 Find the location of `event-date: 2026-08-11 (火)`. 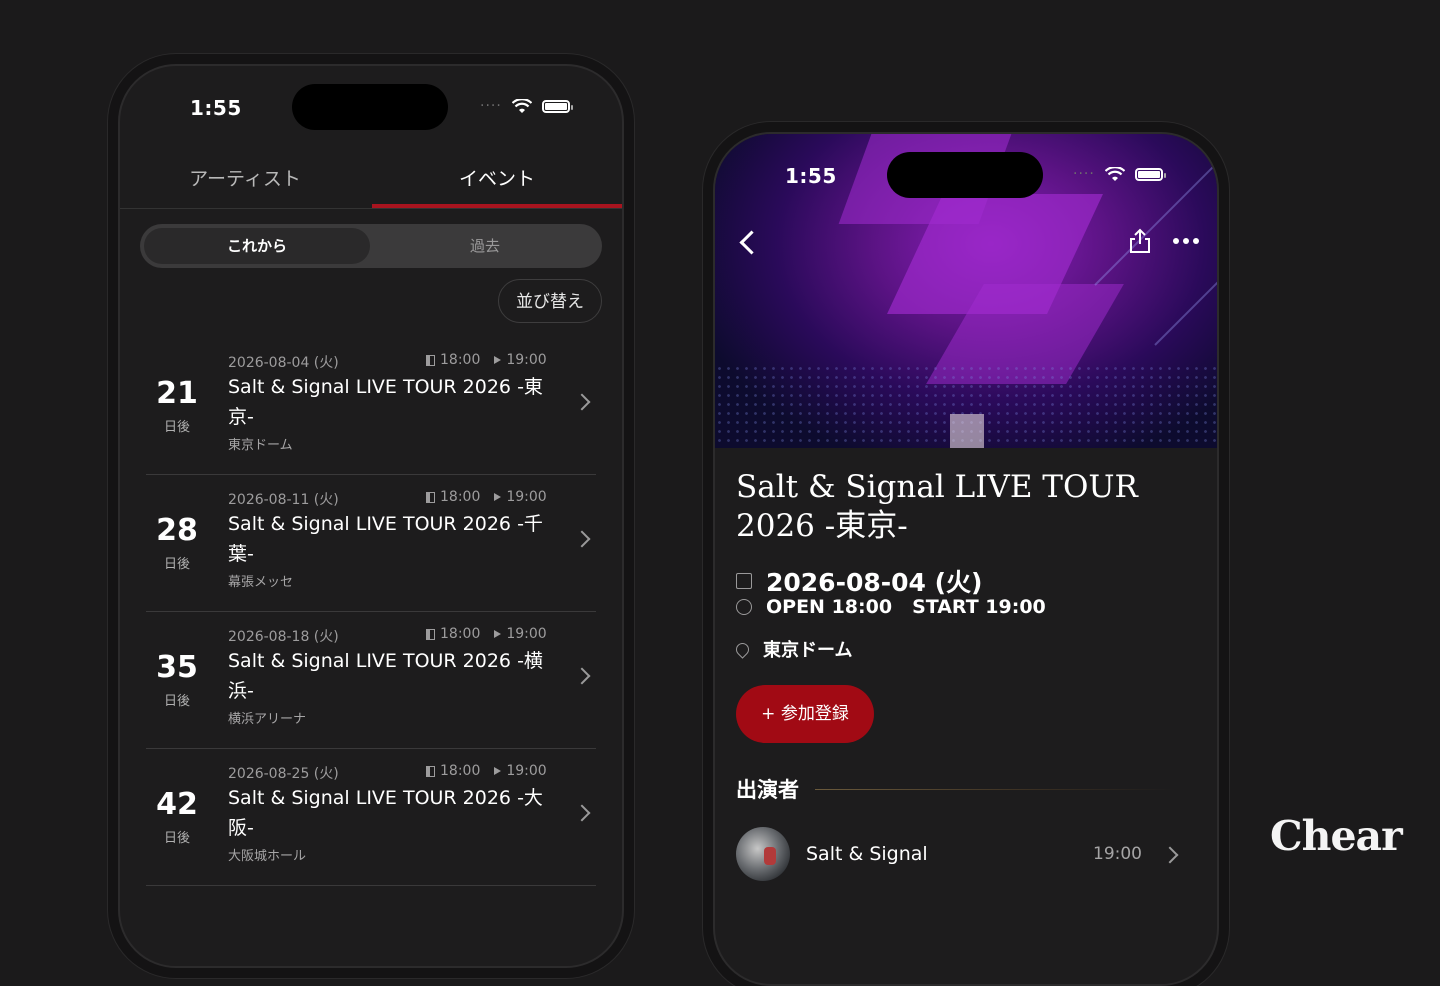

event-date: 2026-08-11 (火) is located at coordinates (283, 500).